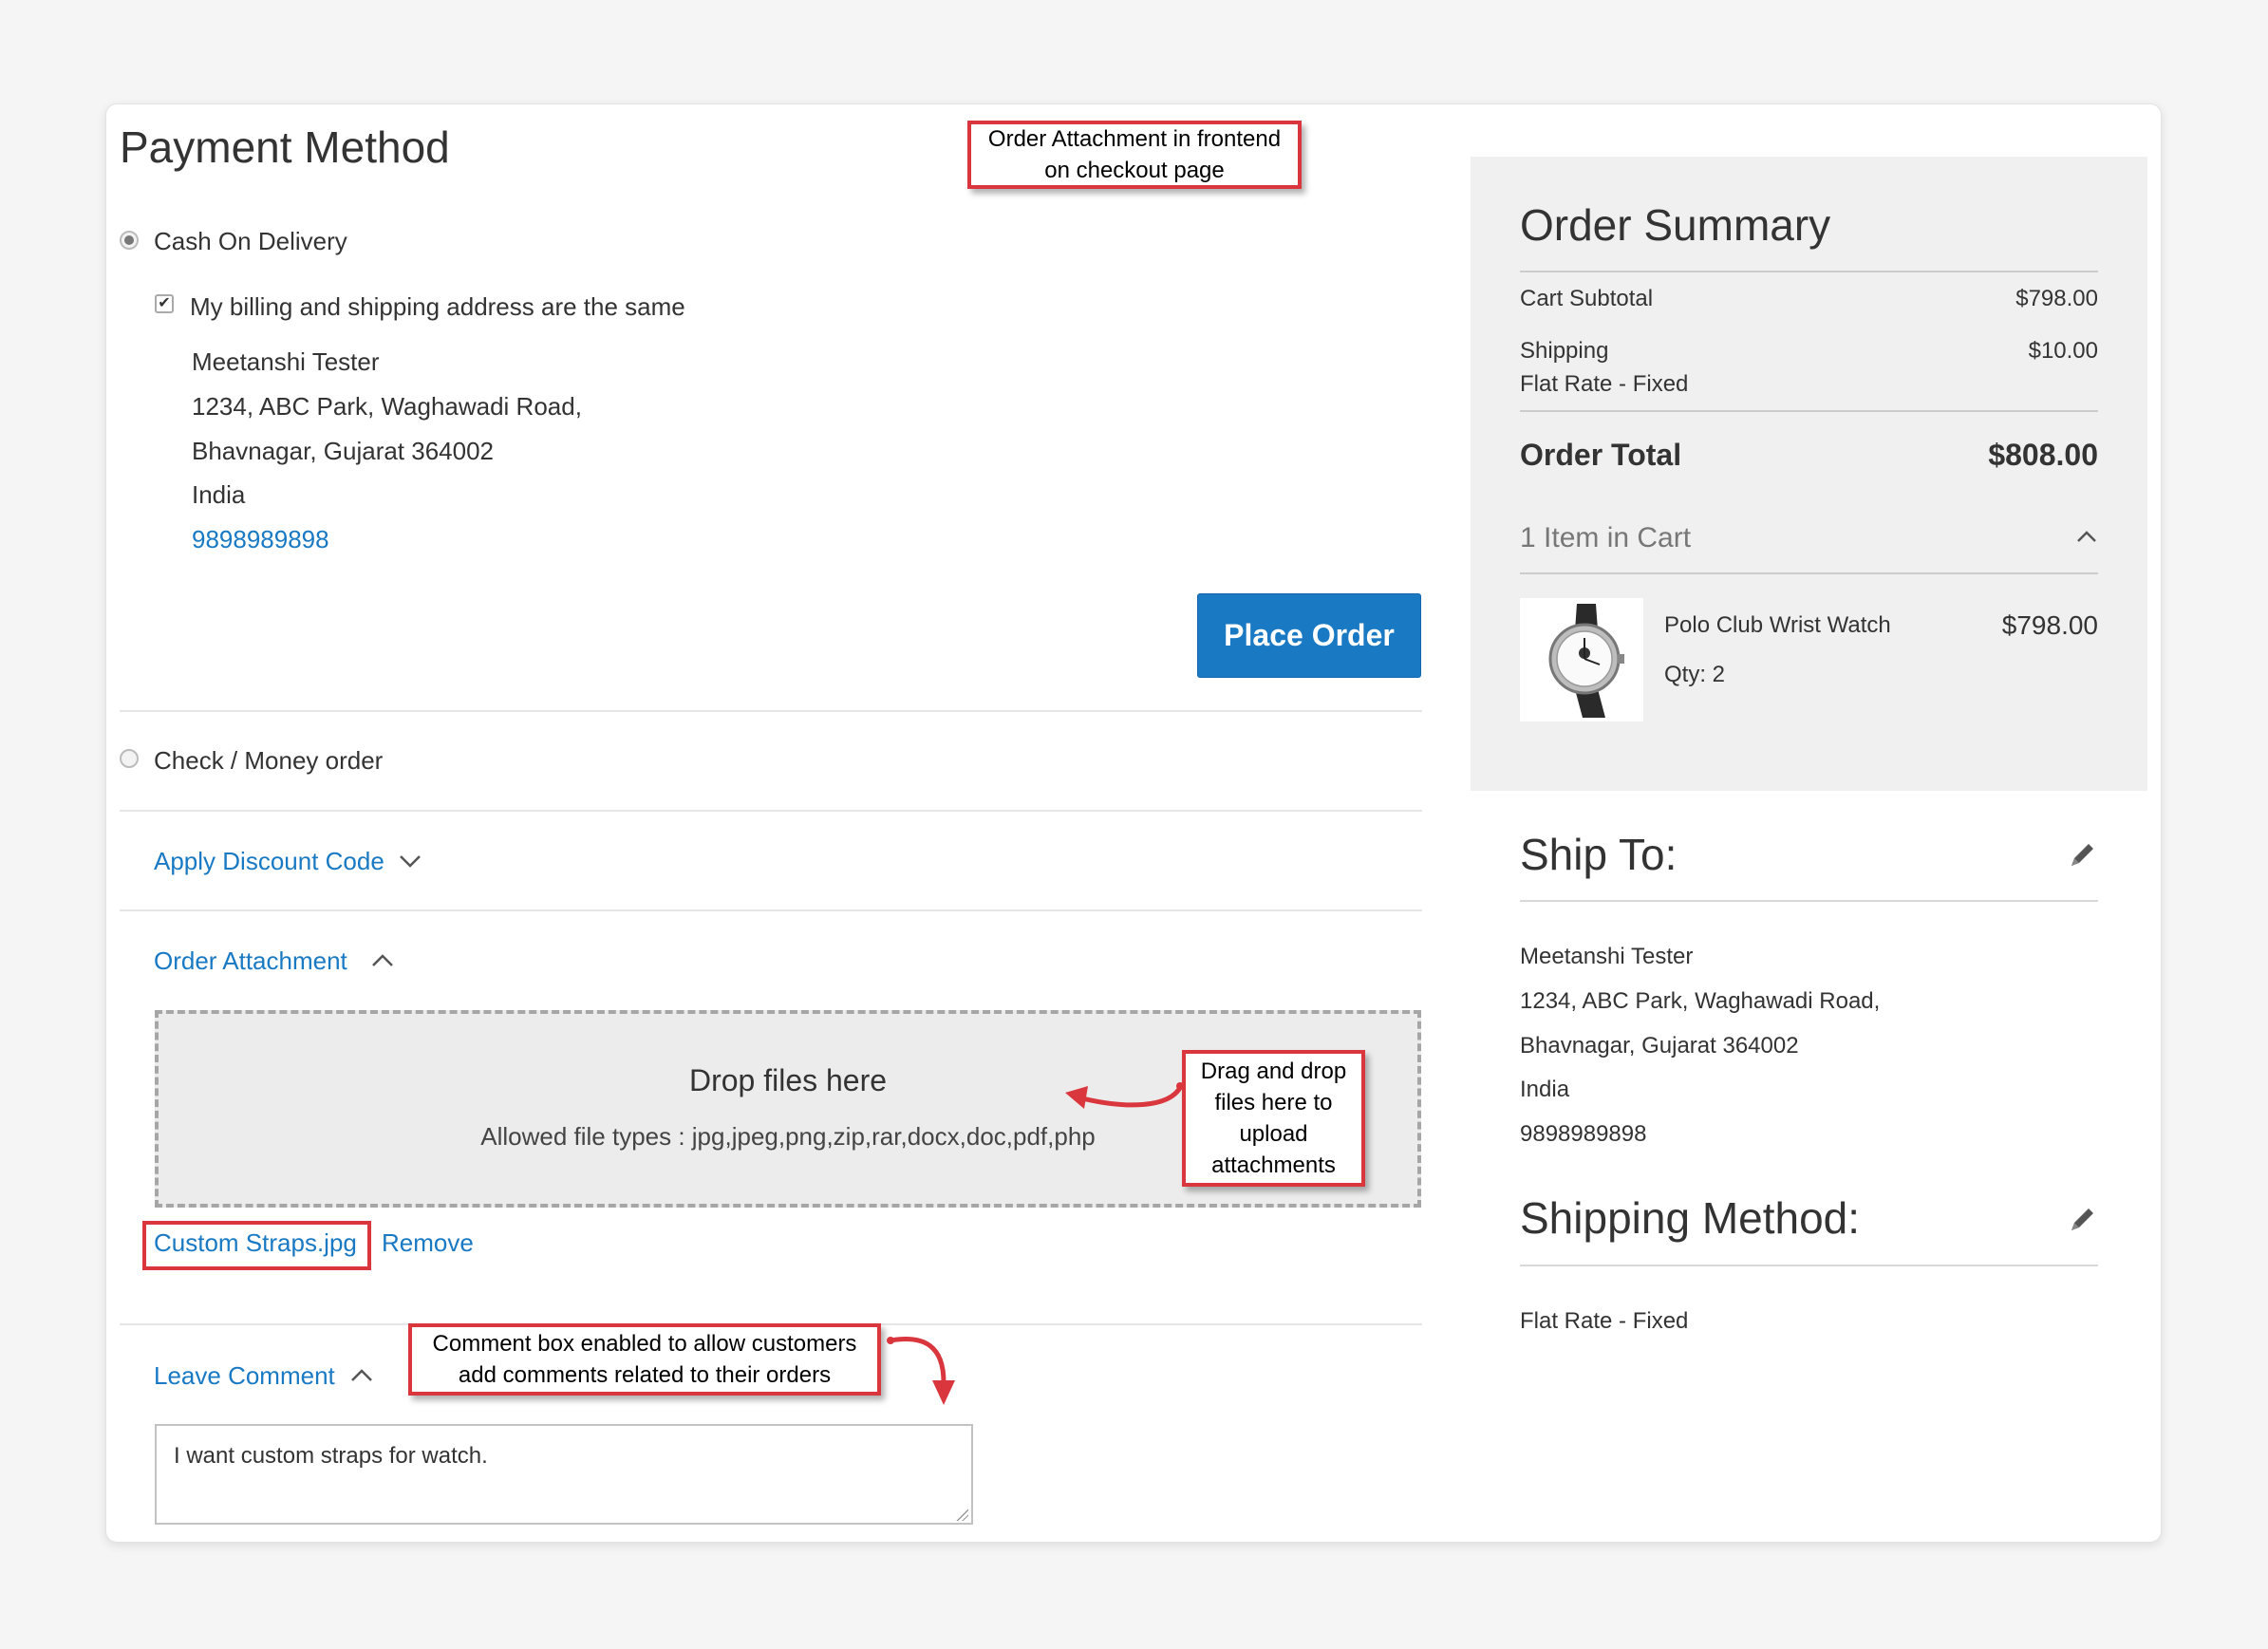 This screenshot has height=1649, width=2268. Describe the element at coordinates (2063, 351) in the screenshot. I see `shipping-value: $10.00` at that location.